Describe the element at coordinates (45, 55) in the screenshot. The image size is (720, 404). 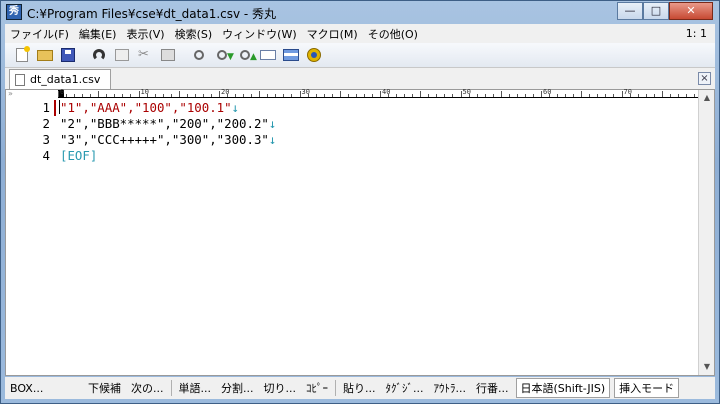
I see `open-button` at that location.